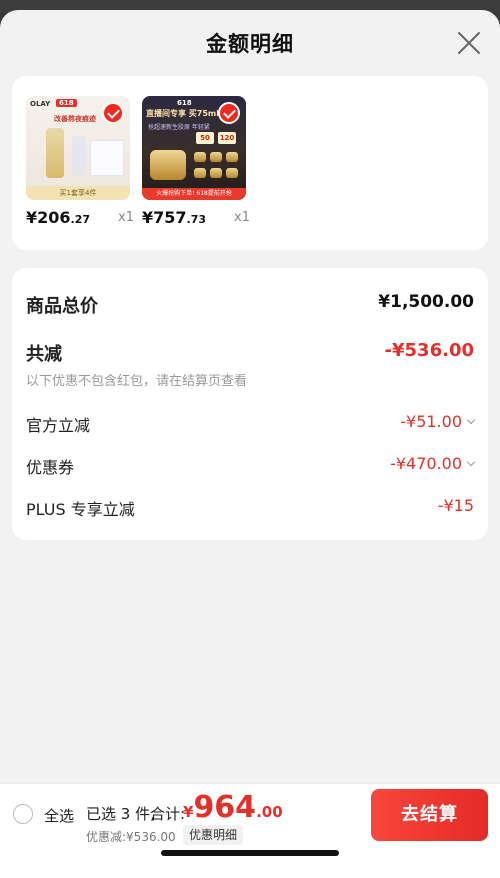  I want to click on discount-label: PLUS 专享立减, so click(80, 509).